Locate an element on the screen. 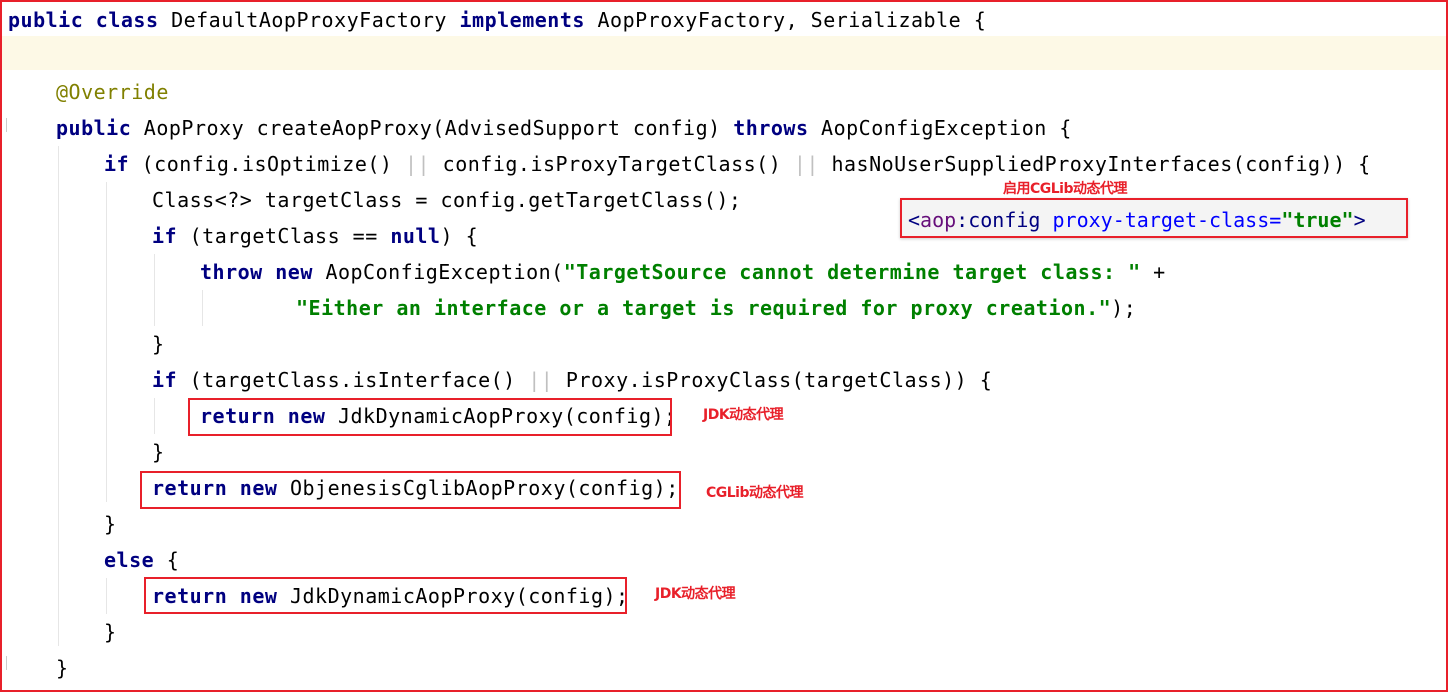 This screenshot has height=692, width=1448. keyword: throw is located at coordinates (231, 272).